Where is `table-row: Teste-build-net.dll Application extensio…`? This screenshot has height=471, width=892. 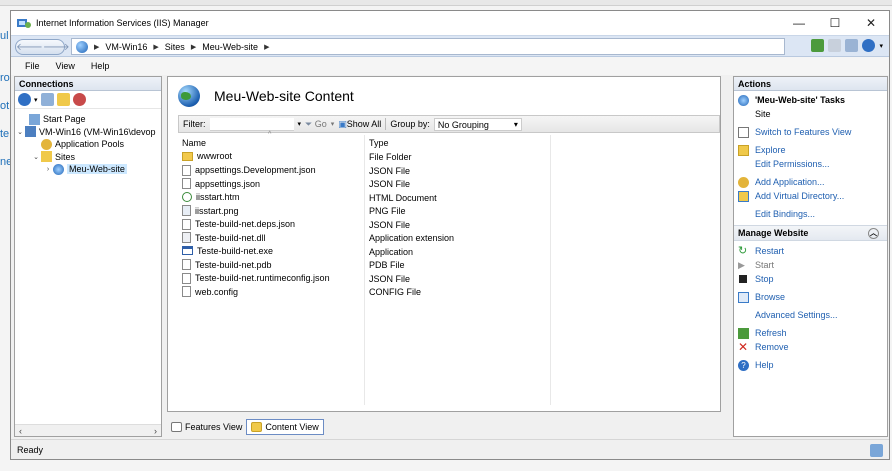
table-row: Teste-build-net.dll Application extensio… is located at coordinates (449, 238).